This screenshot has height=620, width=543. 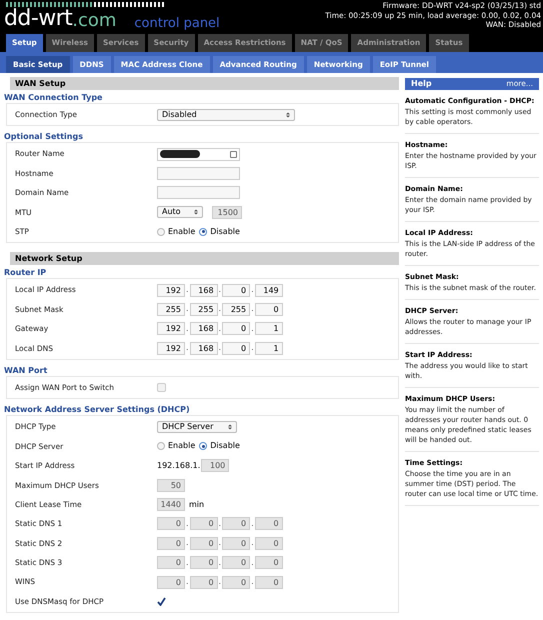 What do you see at coordinates (268, 290) in the screenshot?
I see `input-field: 149` at bounding box center [268, 290].